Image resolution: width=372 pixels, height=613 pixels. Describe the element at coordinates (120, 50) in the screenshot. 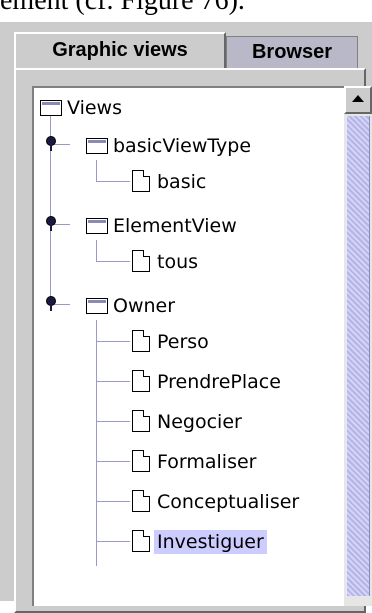

I see `tab-graphic-views: Graphic views` at that location.